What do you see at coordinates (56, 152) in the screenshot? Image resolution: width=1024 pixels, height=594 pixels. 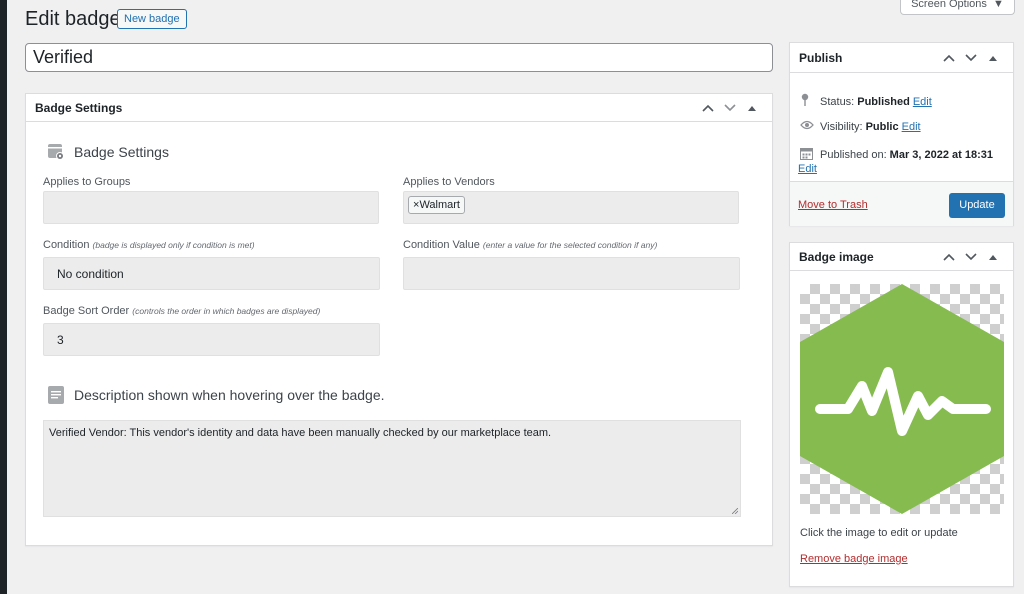 I see `settings-gear-icon` at bounding box center [56, 152].